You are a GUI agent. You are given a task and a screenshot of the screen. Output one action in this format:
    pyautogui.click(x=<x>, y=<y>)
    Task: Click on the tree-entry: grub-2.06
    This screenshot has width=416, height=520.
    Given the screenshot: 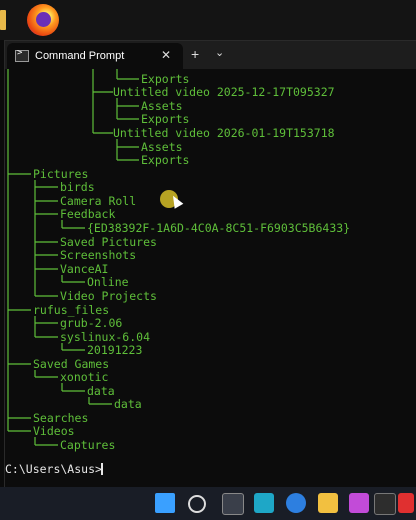 What is the action you would take?
    pyautogui.click(x=91, y=323)
    